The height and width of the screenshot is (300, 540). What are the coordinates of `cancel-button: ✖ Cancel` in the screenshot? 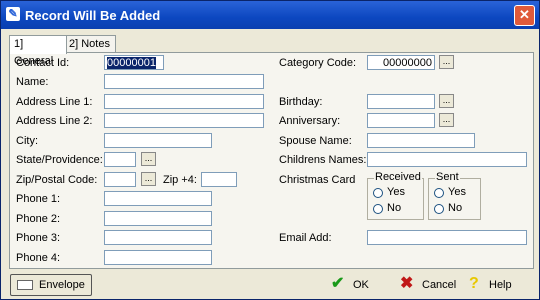 It's located at (430, 285).